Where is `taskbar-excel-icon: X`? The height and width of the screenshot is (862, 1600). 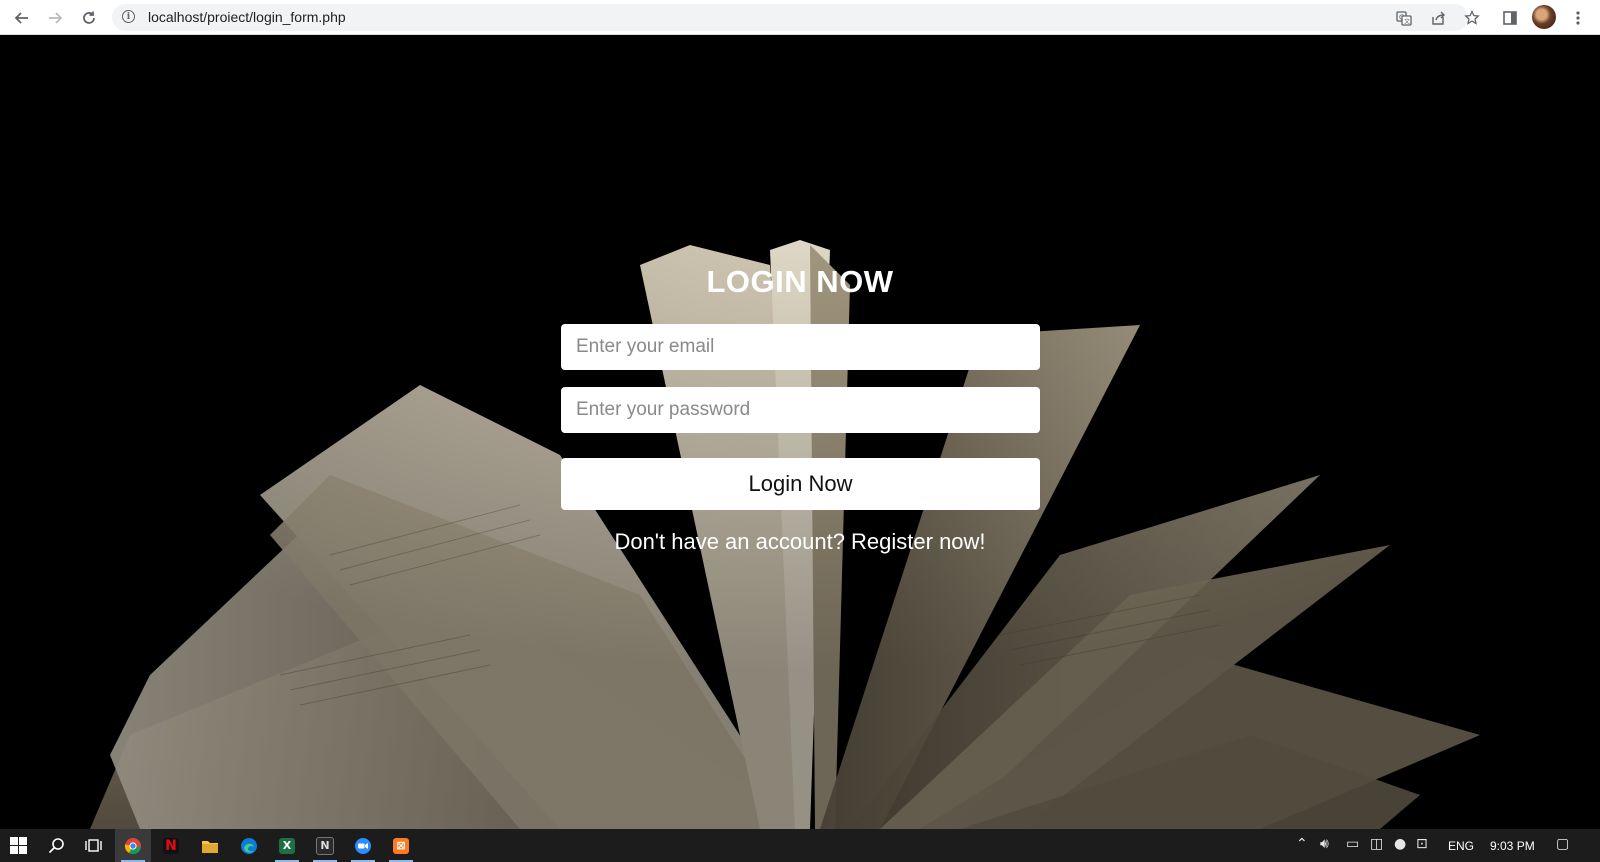
taskbar-excel-icon: X is located at coordinates (287, 845).